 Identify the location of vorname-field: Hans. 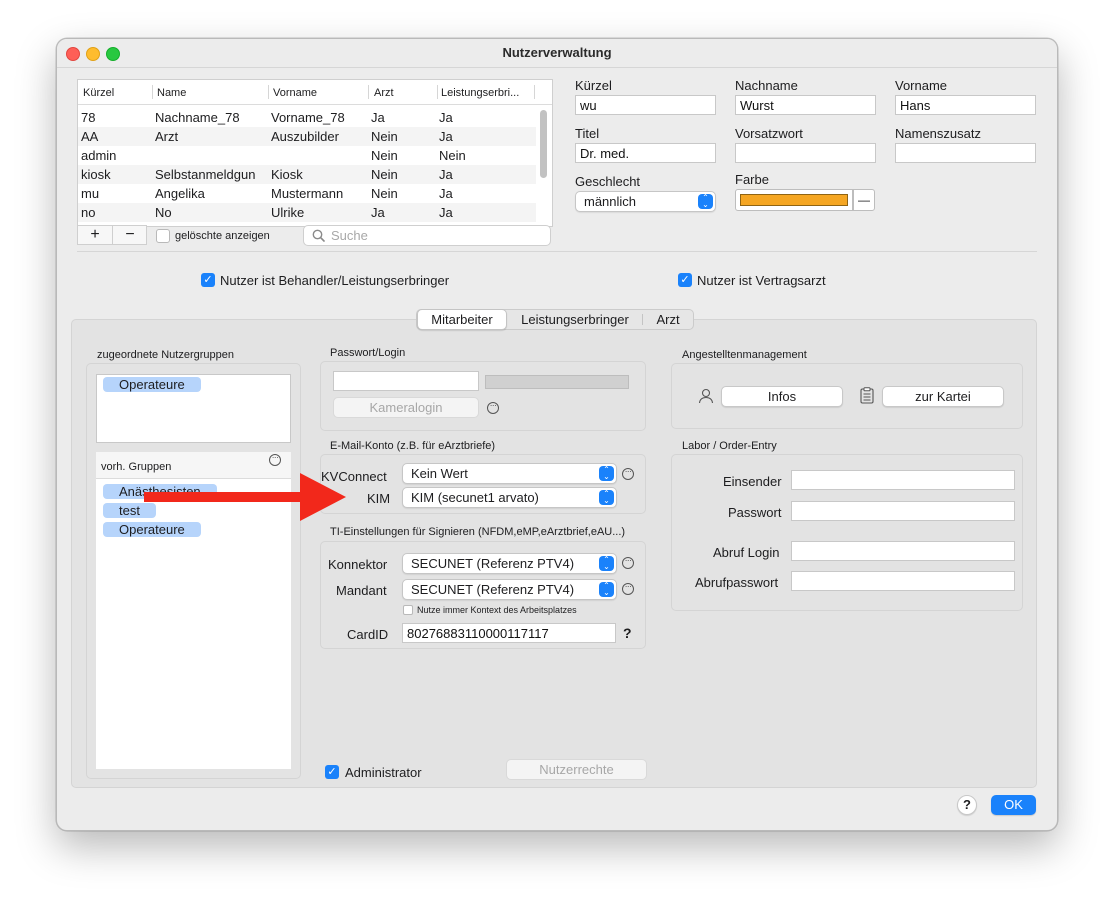
(965, 105).